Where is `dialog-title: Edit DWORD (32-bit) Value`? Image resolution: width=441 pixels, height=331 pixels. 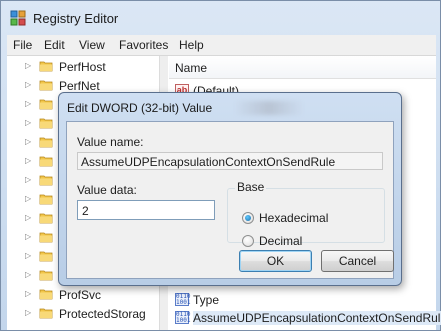 dialog-title: Edit DWORD (32-bit) Value is located at coordinates (140, 108).